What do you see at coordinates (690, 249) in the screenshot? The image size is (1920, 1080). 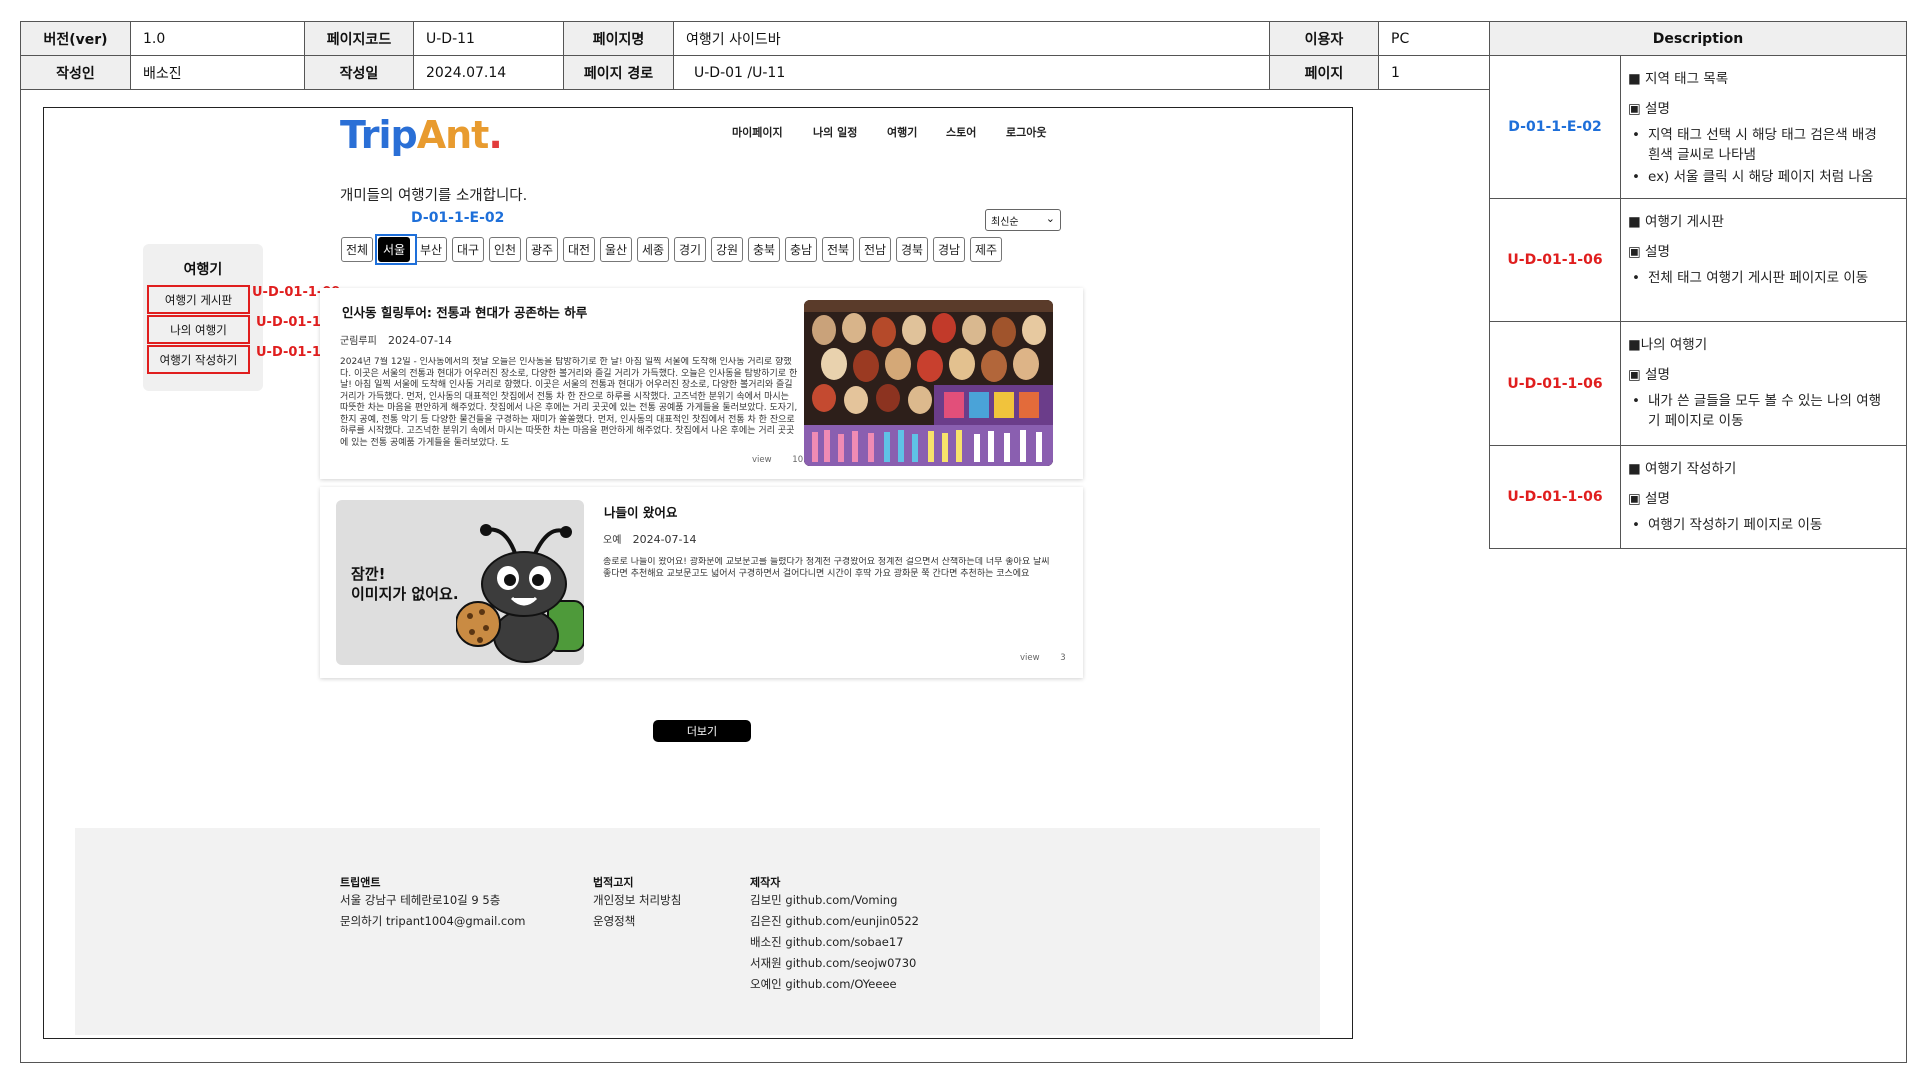 I see `tag-9: 경기` at bounding box center [690, 249].